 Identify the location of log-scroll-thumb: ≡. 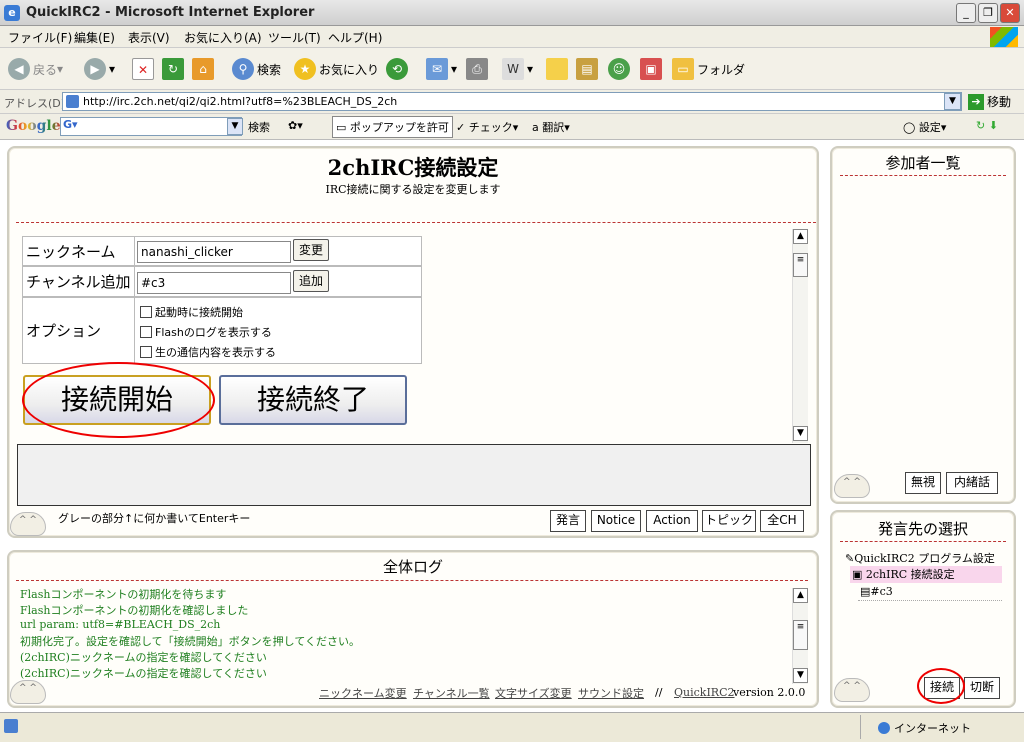
(800, 635).